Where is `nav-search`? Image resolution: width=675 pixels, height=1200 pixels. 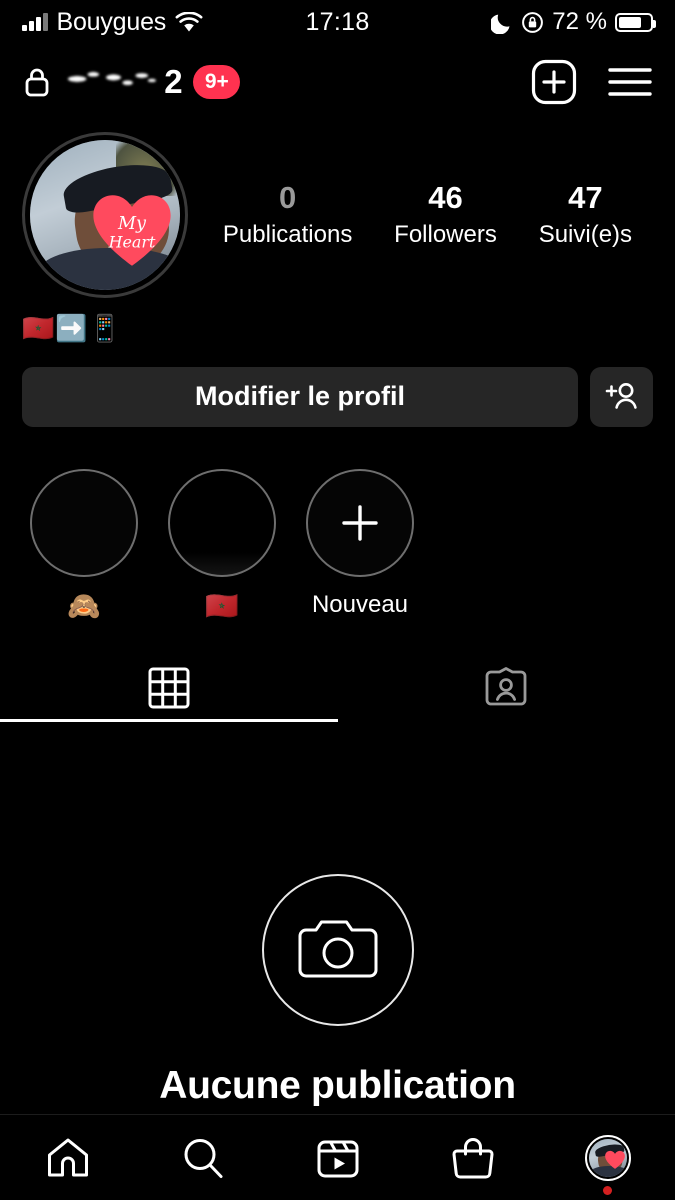 nav-search is located at coordinates (203, 1158).